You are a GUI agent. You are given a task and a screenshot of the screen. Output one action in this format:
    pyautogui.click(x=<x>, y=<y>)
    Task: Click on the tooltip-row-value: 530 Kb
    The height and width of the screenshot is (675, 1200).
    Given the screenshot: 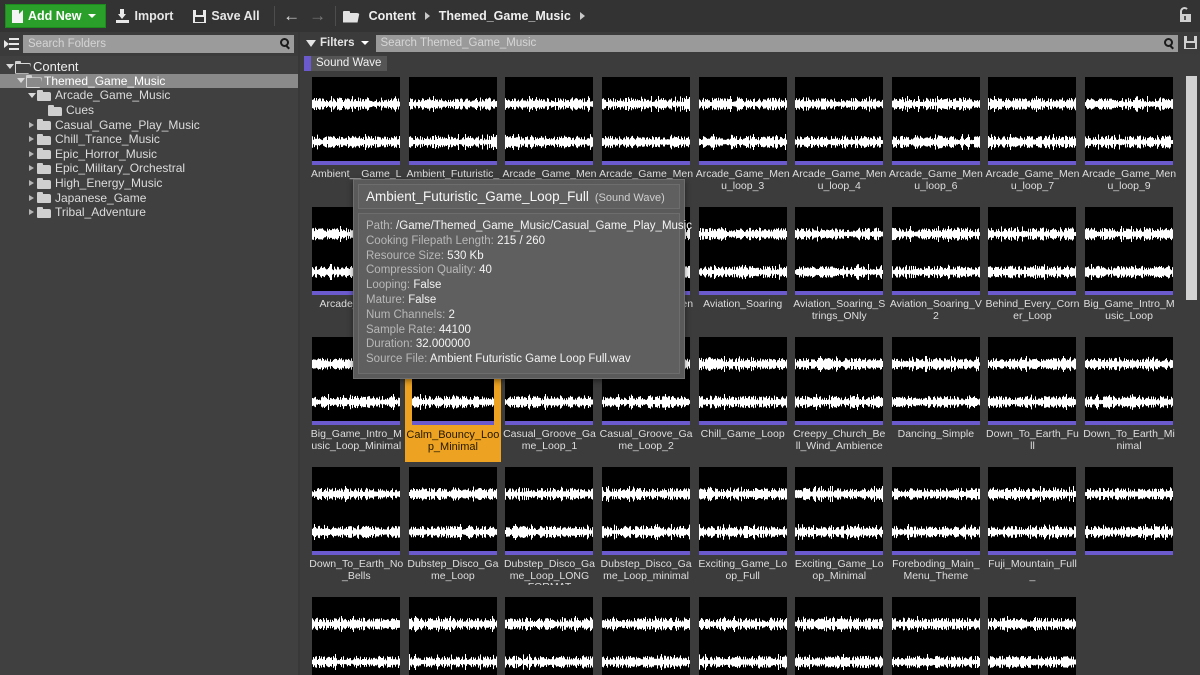 What is the action you would take?
    pyautogui.click(x=463, y=255)
    